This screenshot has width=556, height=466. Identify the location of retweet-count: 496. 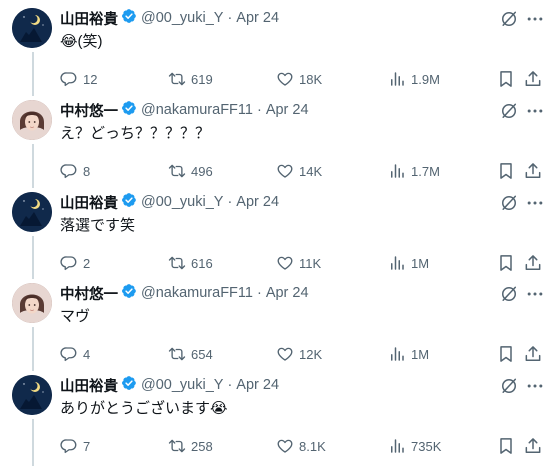
(202, 171).